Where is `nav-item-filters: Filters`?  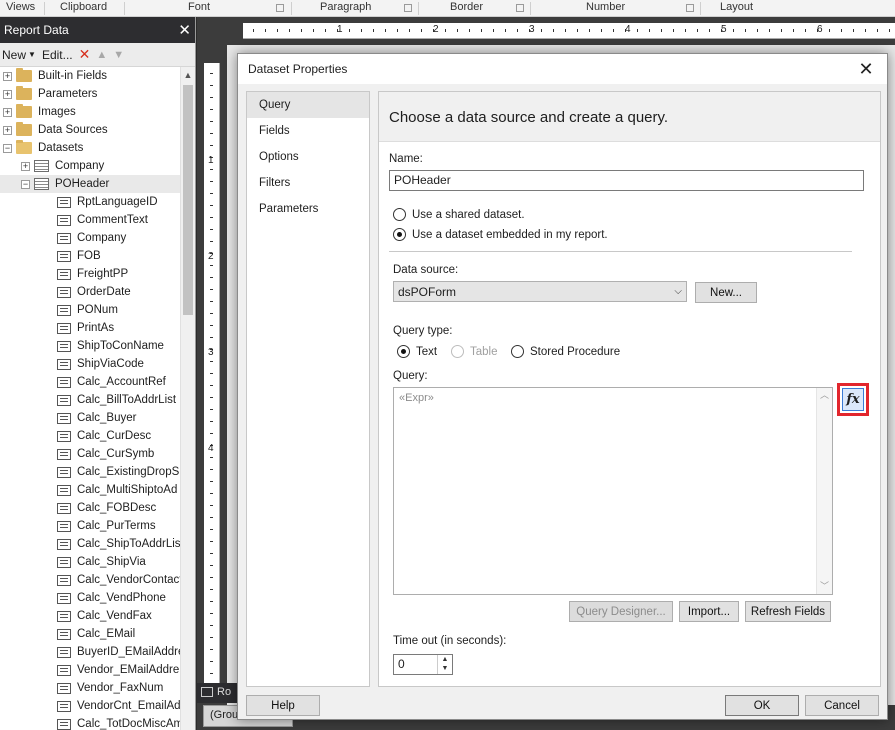
nav-item-filters: Filters is located at coordinates (308, 183).